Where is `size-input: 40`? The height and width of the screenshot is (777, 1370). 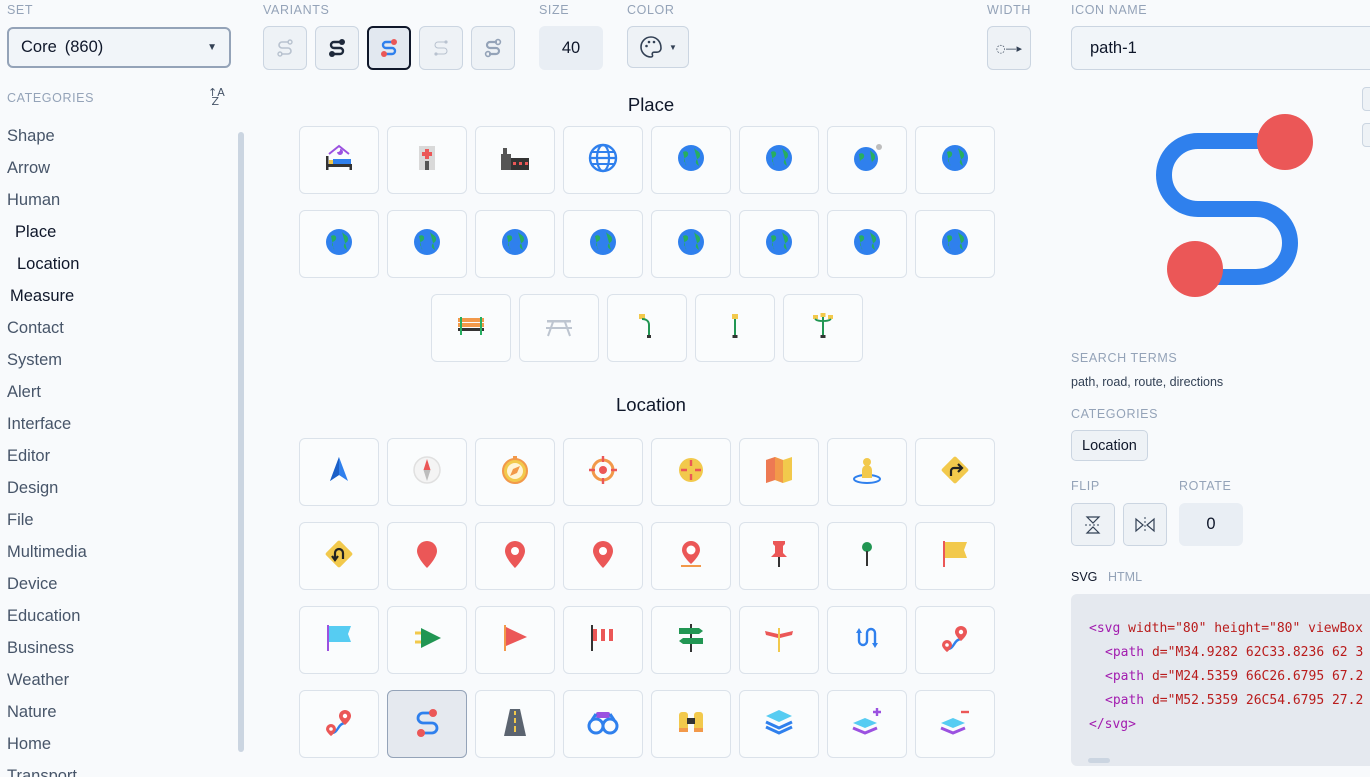 size-input: 40 is located at coordinates (571, 48).